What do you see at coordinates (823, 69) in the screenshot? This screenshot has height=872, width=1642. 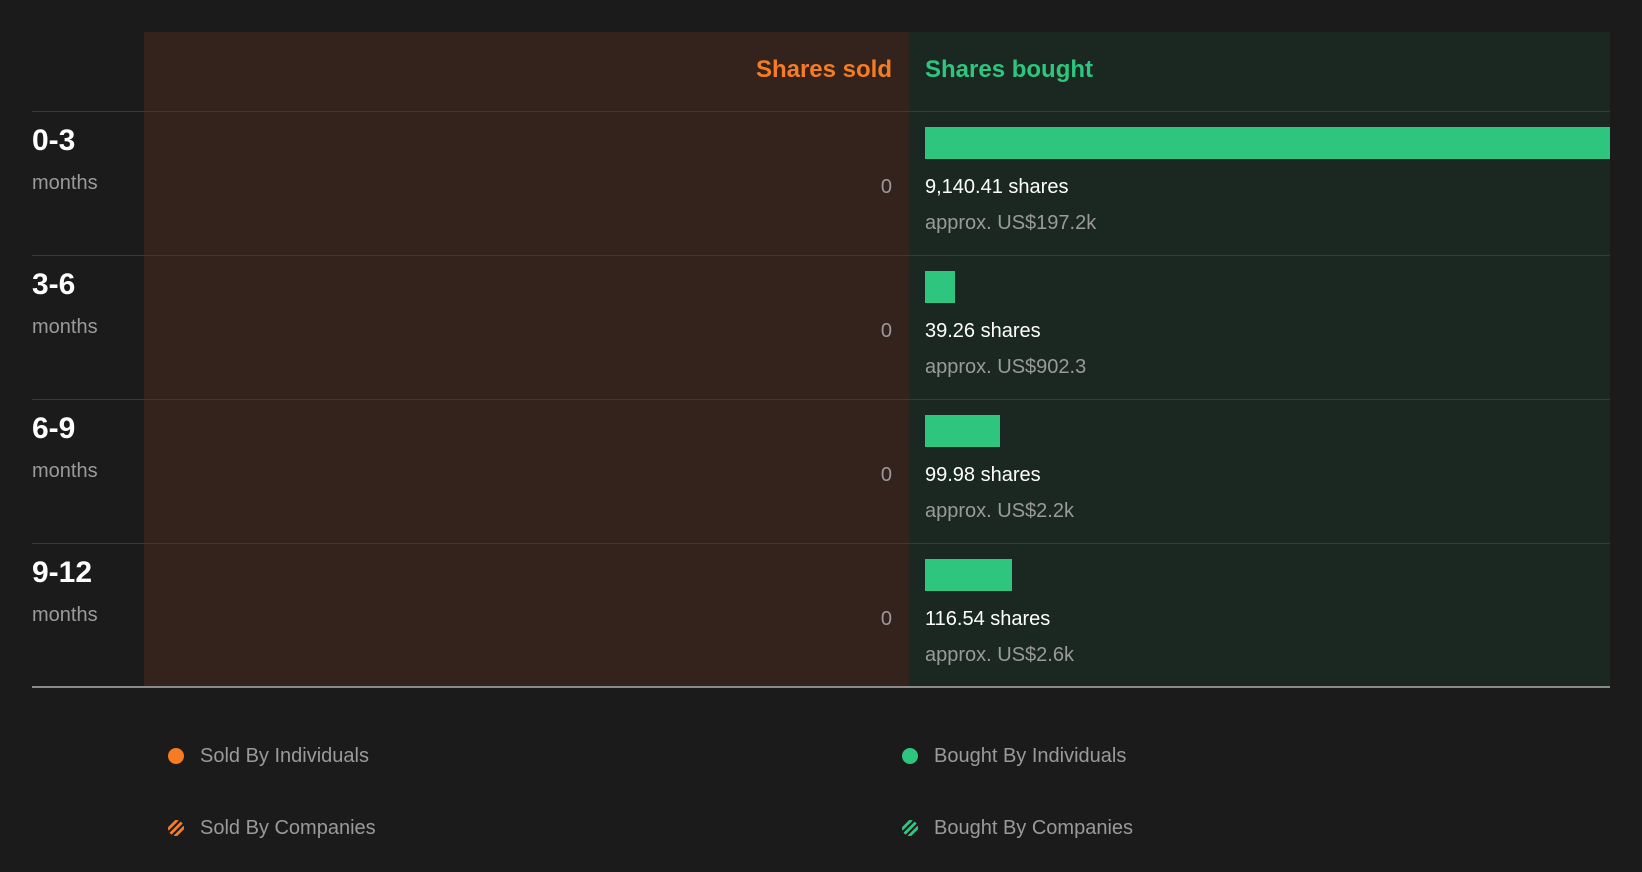 I see `shares-sold-header: Shares sold` at bounding box center [823, 69].